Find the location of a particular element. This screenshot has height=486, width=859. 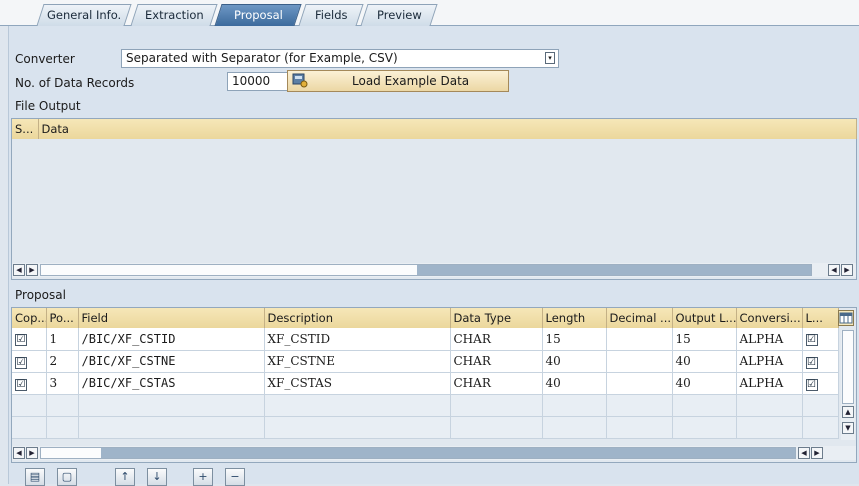

load-button-label: Load Example Data is located at coordinates (411, 81).